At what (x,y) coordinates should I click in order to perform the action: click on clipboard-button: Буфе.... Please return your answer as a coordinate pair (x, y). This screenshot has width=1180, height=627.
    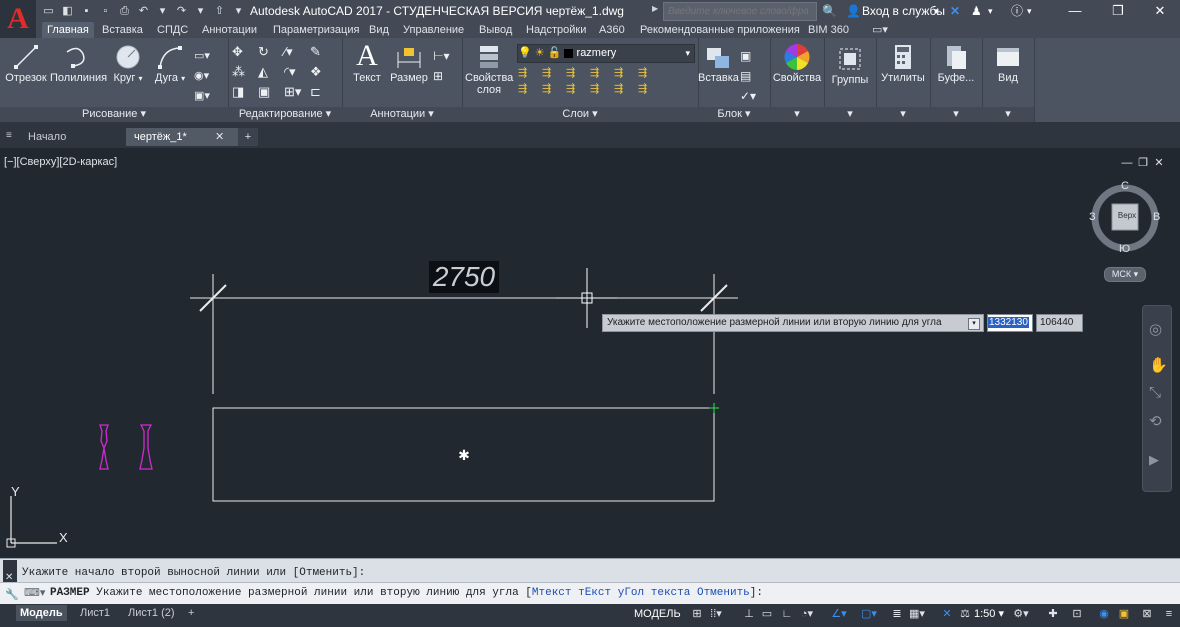
    Looking at the image, I should click on (956, 63).